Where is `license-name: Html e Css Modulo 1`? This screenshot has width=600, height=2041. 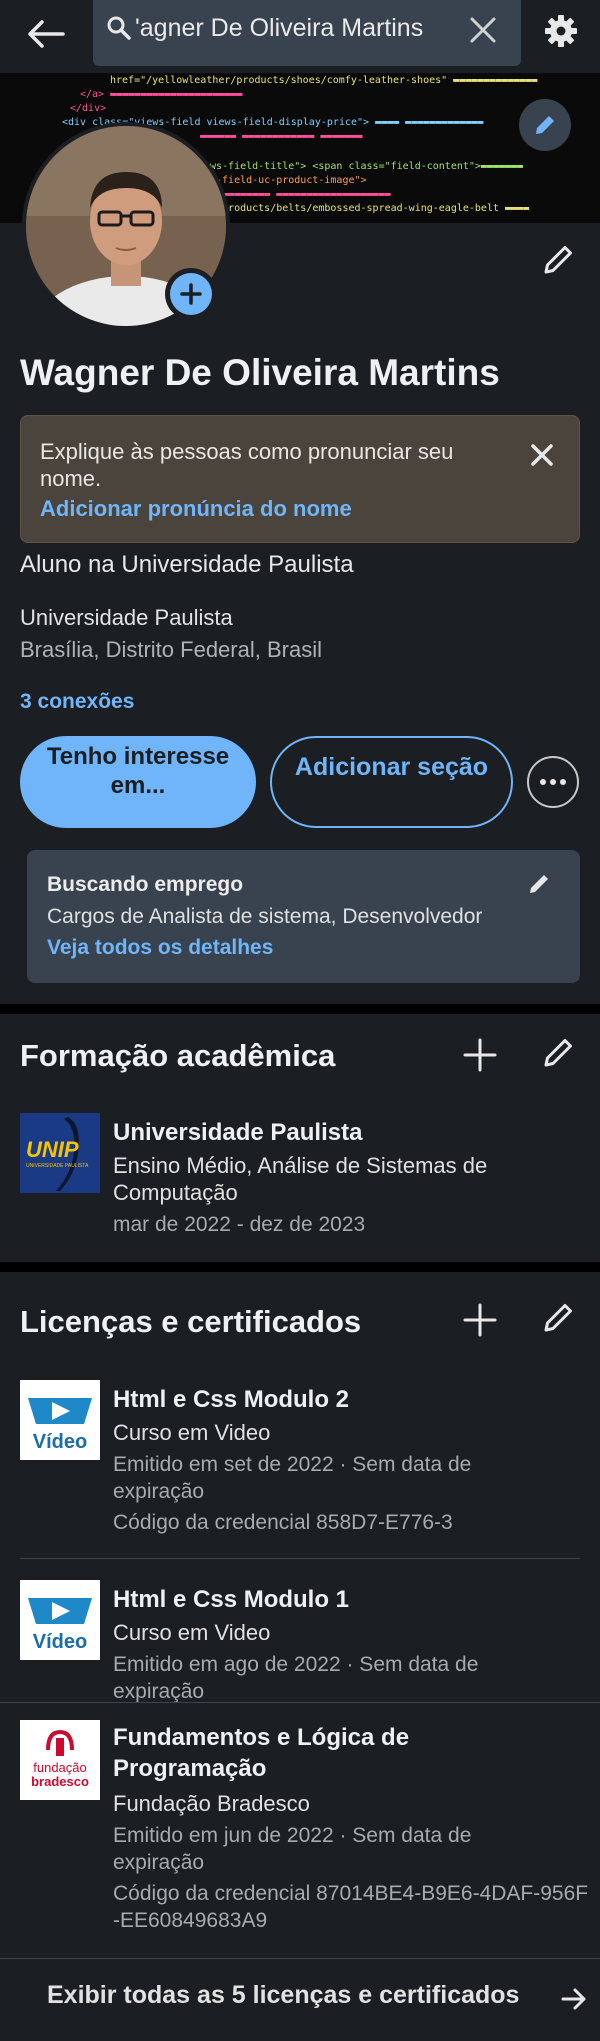
license-name: Html e Css Modulo 1 is located at coordinates (231, 1599).